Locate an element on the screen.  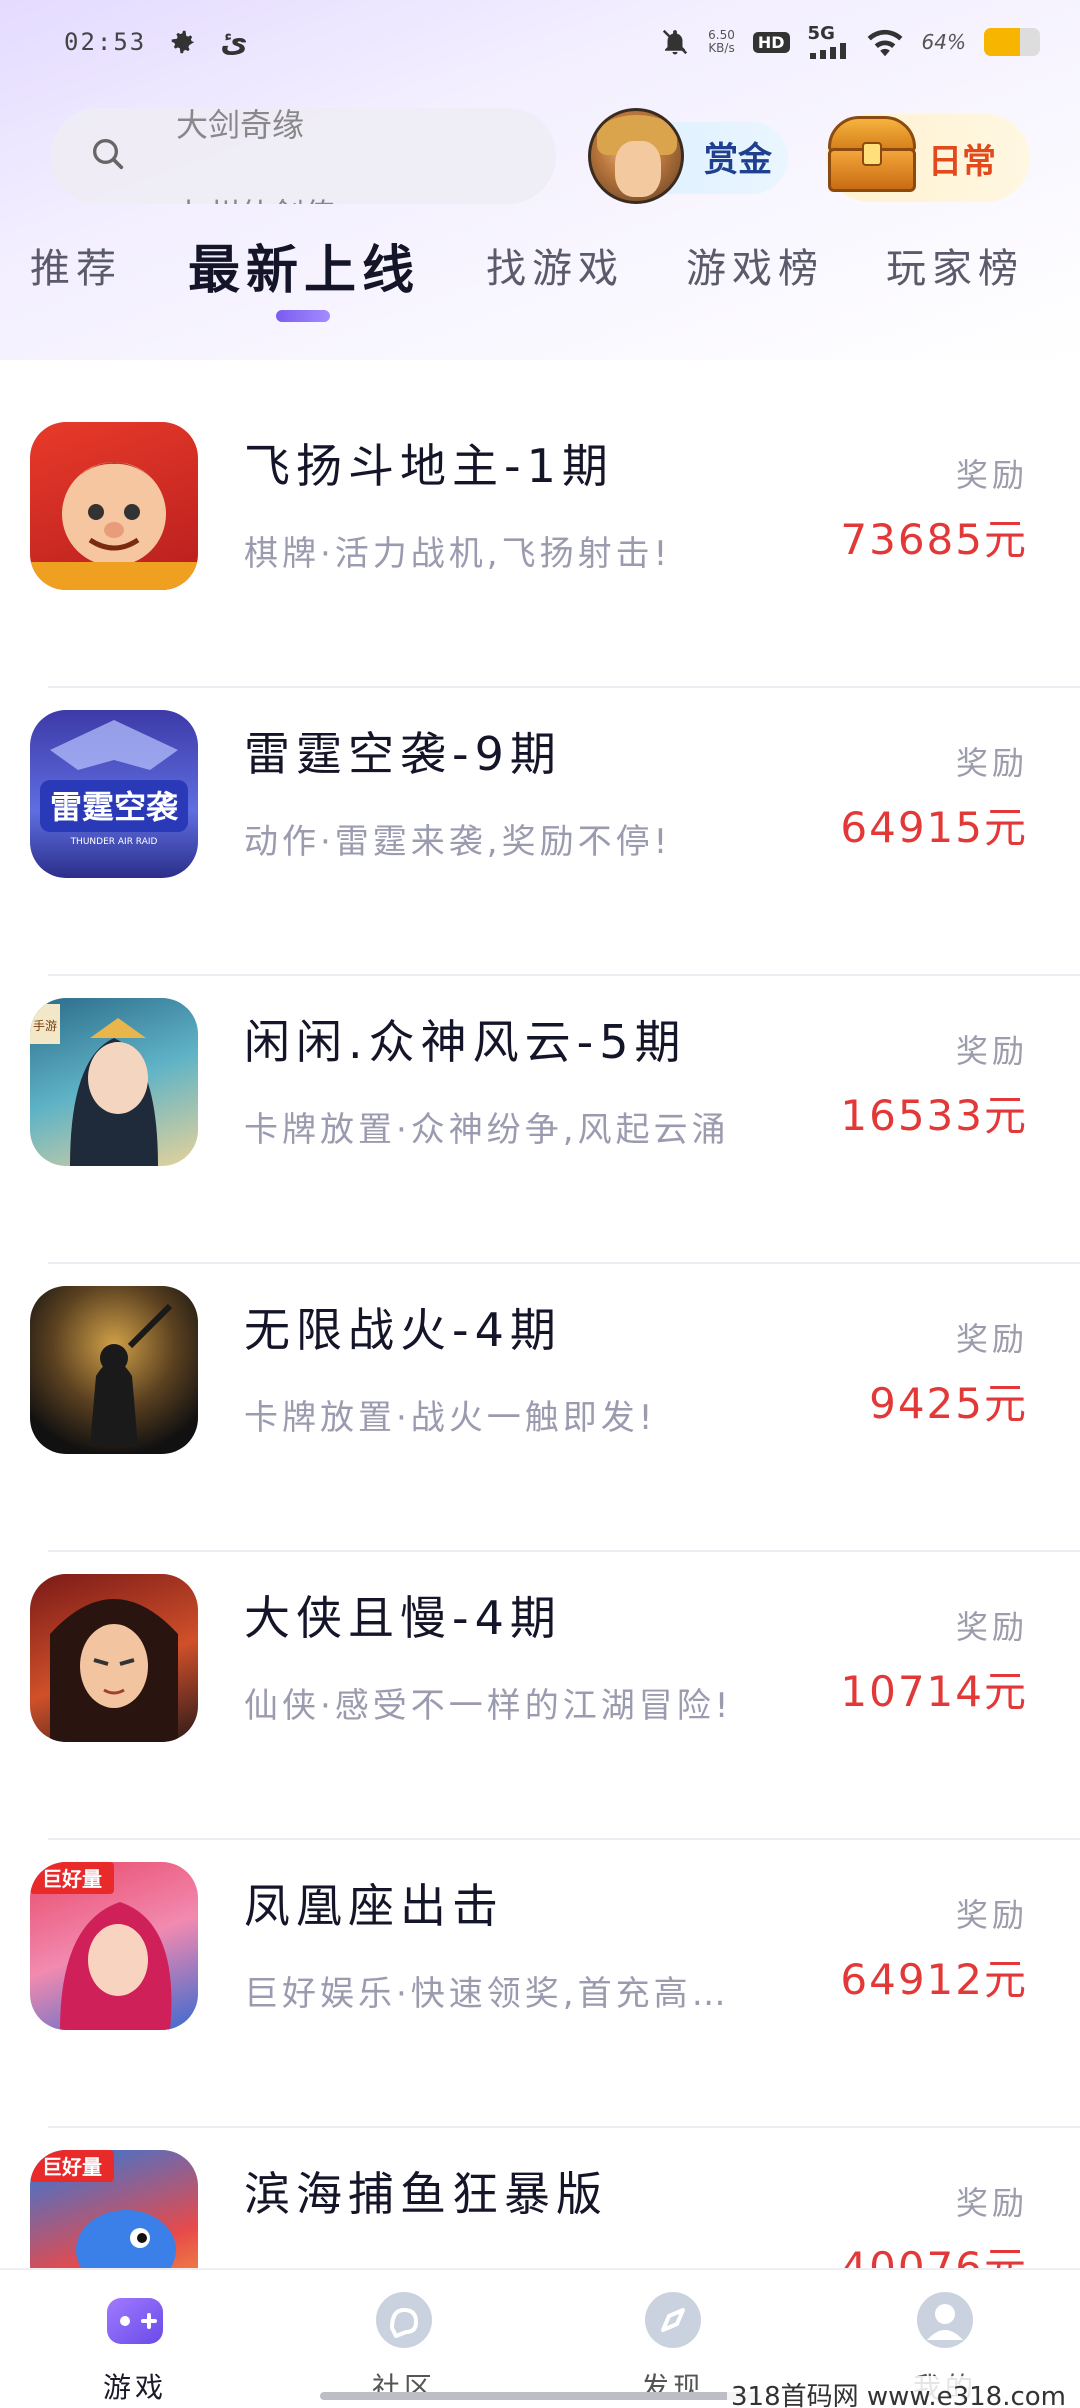
status-time: 02:53 is located at coordinates (105, 42).